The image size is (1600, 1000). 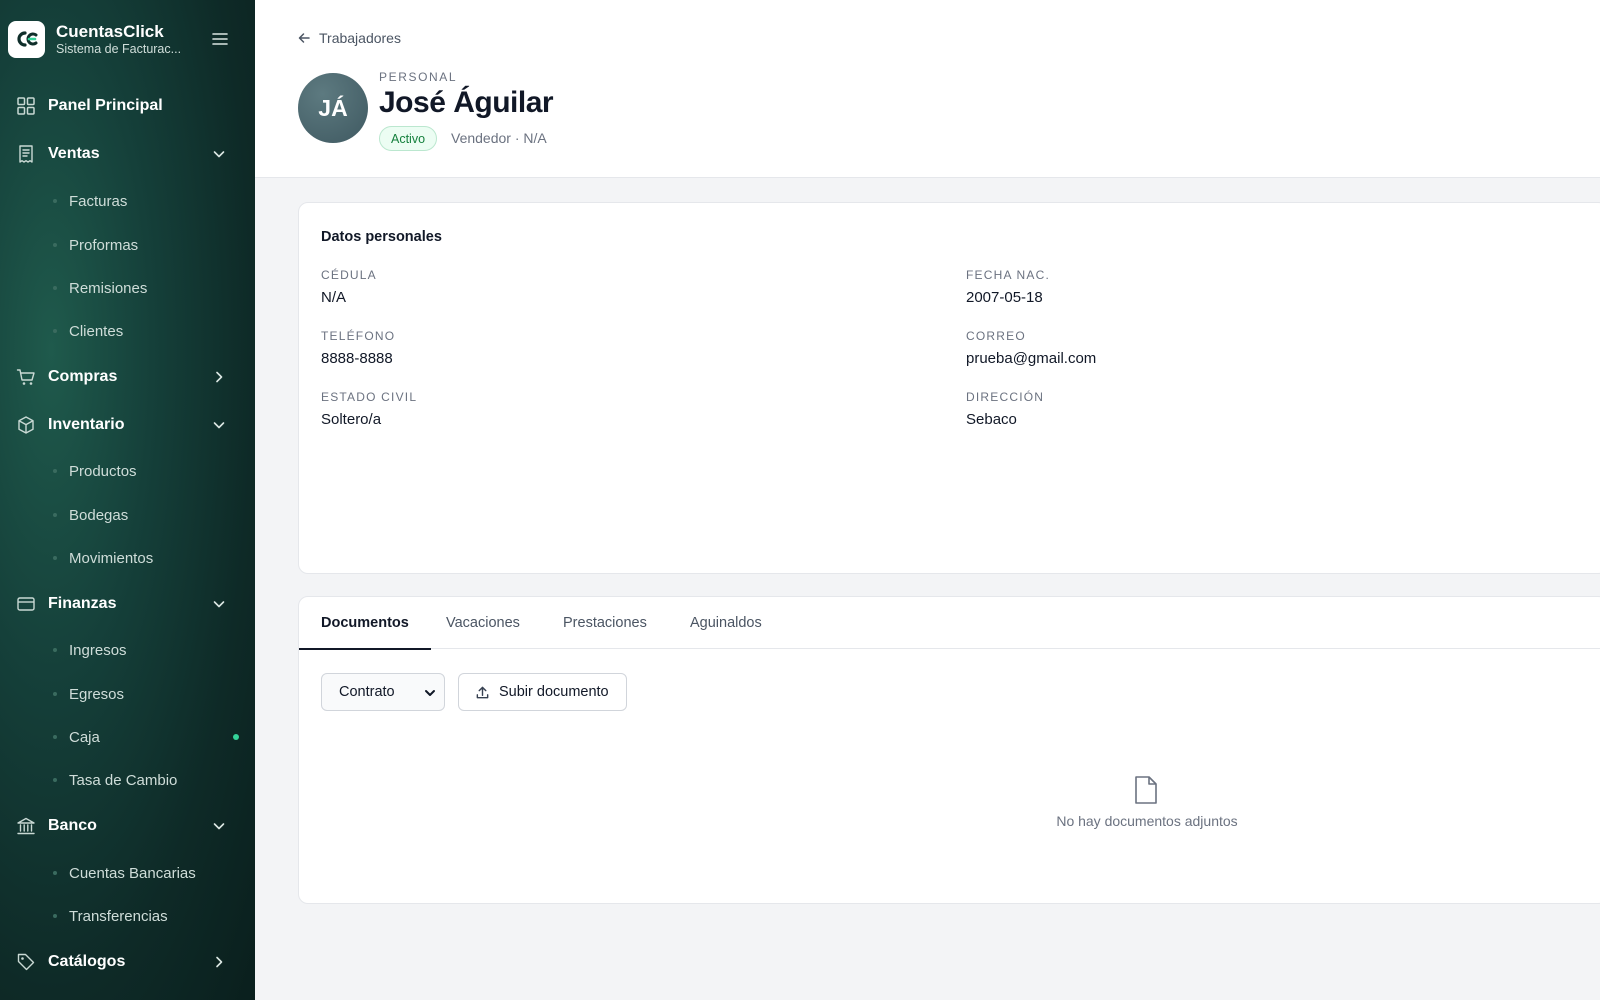 What do you see at coordinates (1166, 409) in the screenshot?
I see `field-direccion: DIRECCIÓN Sebaco` at bounding box center [1166, 409].